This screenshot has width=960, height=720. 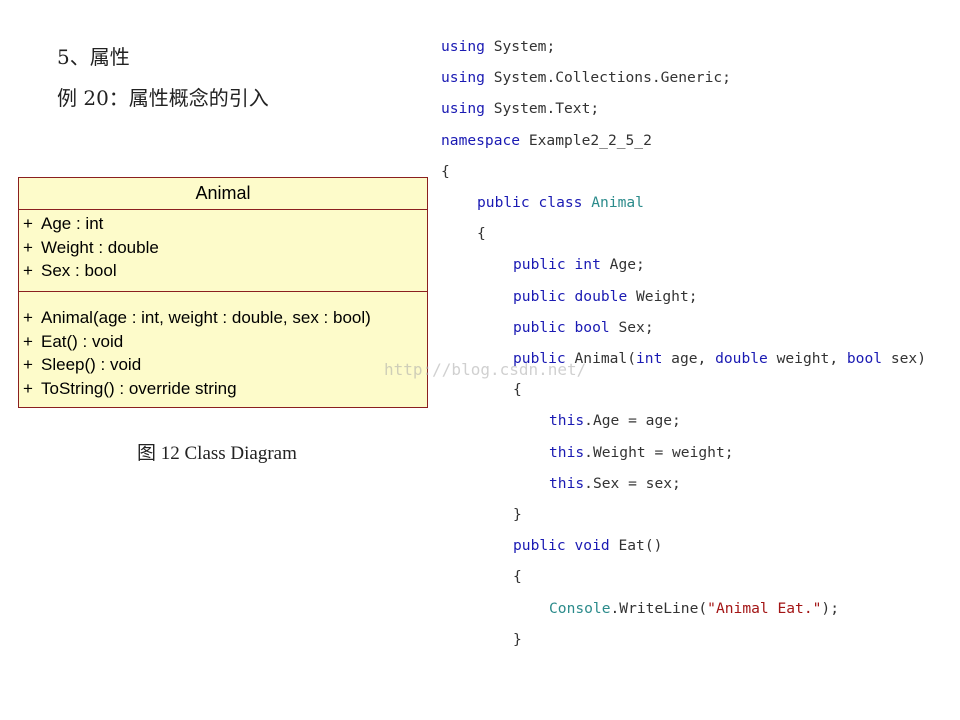 What do you see at coordinates (631, 327) in the screenshot?
I see `code-token: Sex;` at bounding box center [631, 327].